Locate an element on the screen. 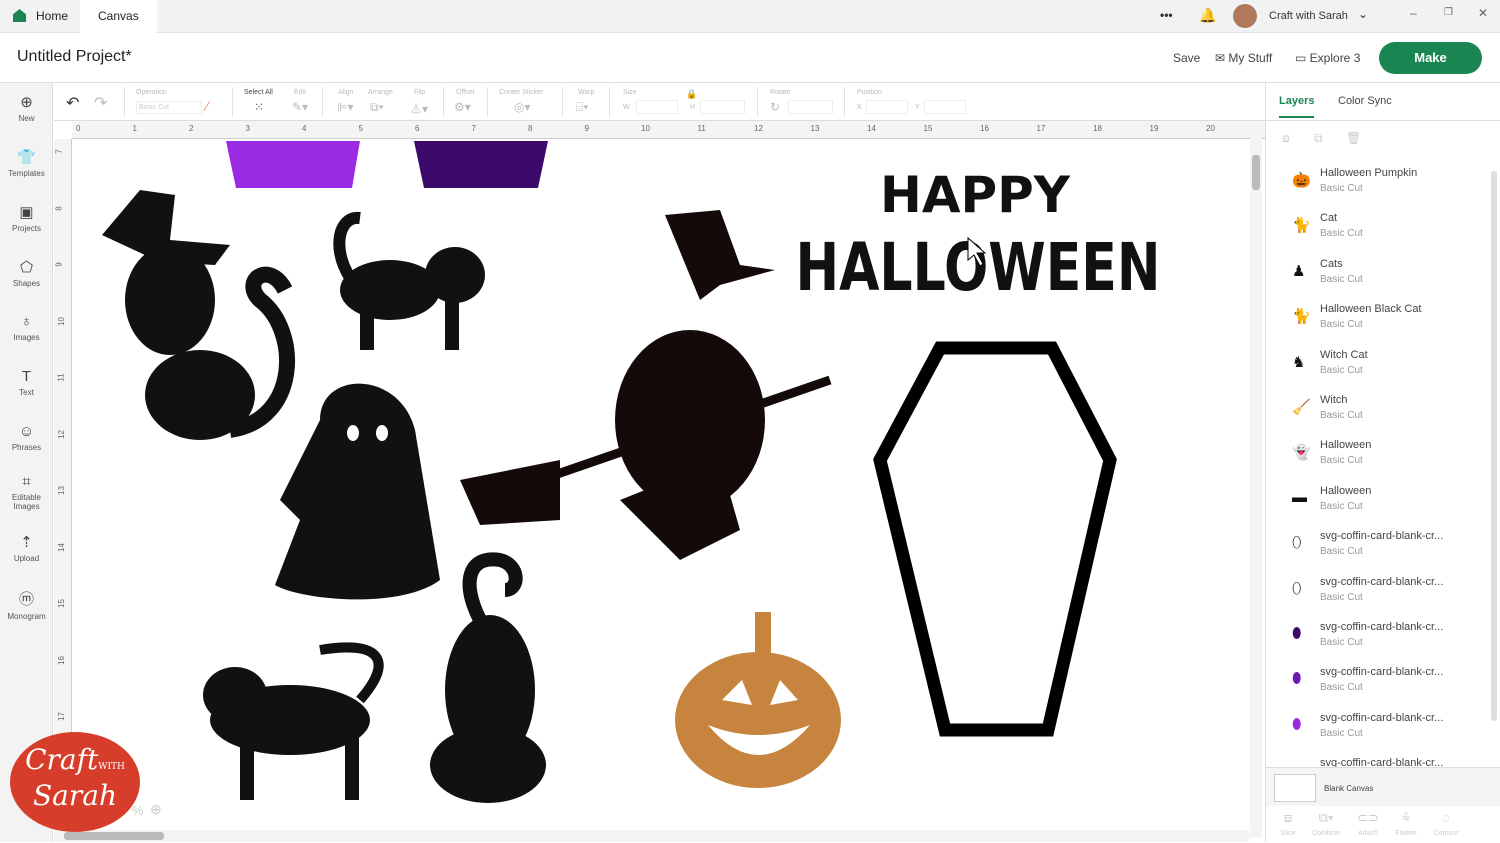  attach-icon: ⊂⊃ is located at coordinates (1368, 818).